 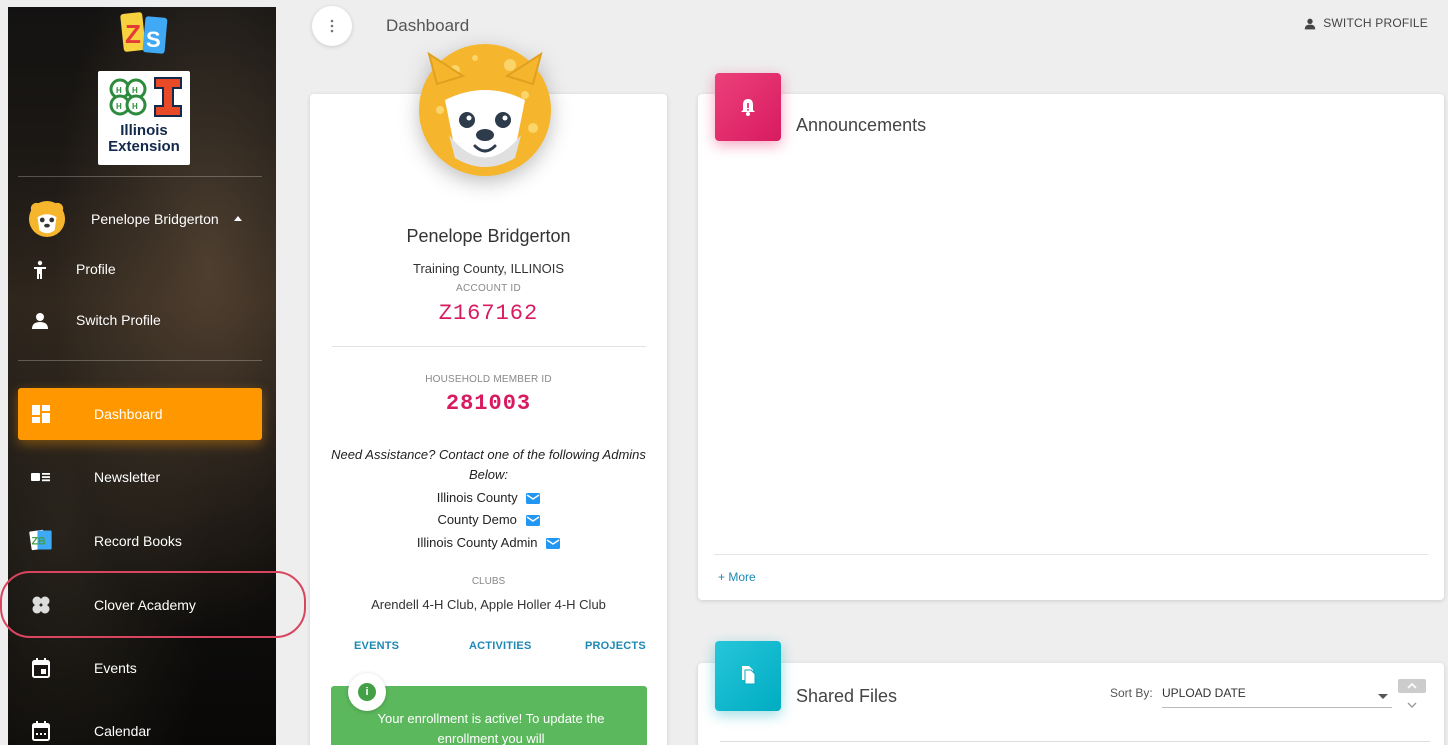 I want to click on household-member-id-label: HOUSEHOLD MEMBER ID, so click(x=488, y=379).